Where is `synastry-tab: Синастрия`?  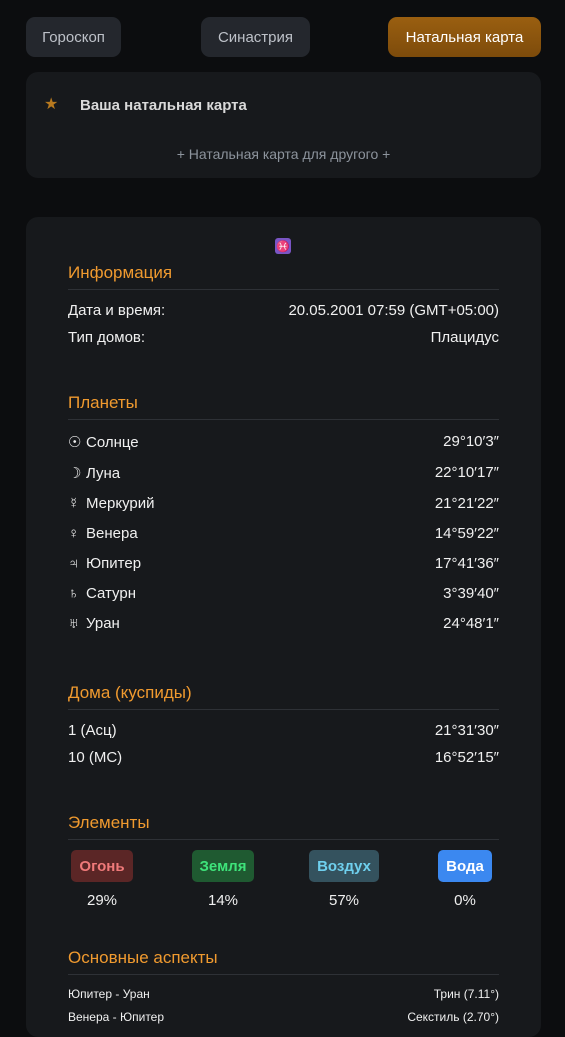
synastry-tab: Синастрия is located at coordinates (255, 37).